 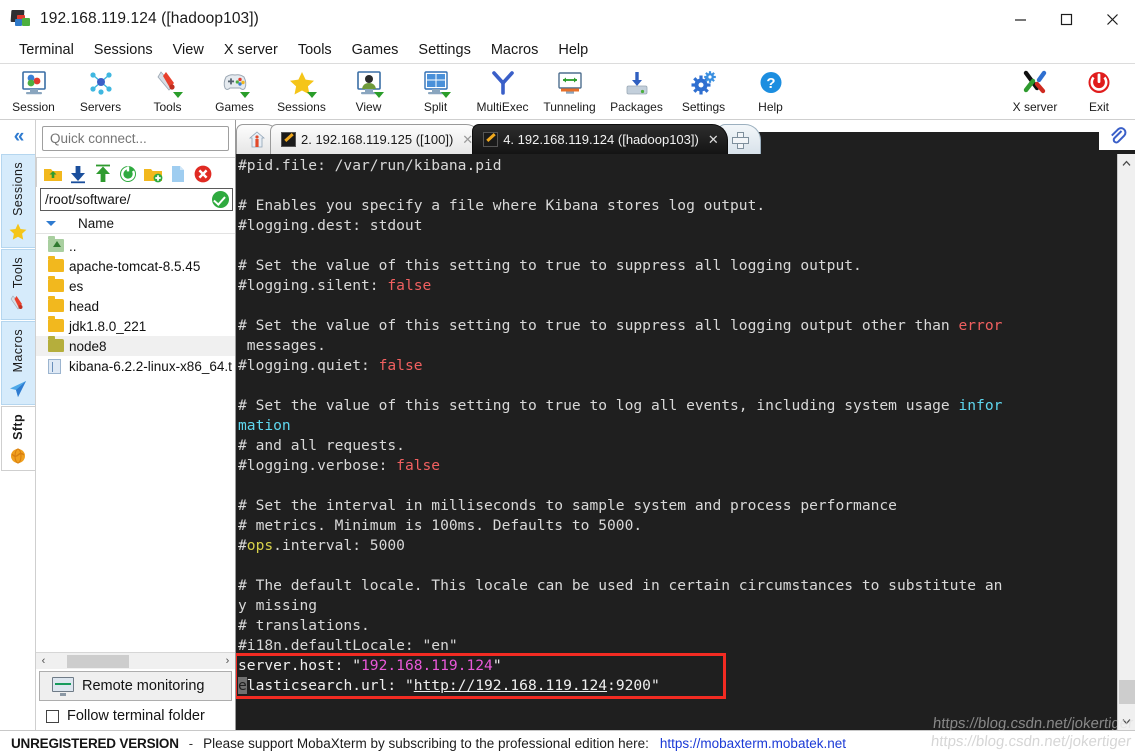 I want to click on new-folder-icon, so click(x=153, y=174).